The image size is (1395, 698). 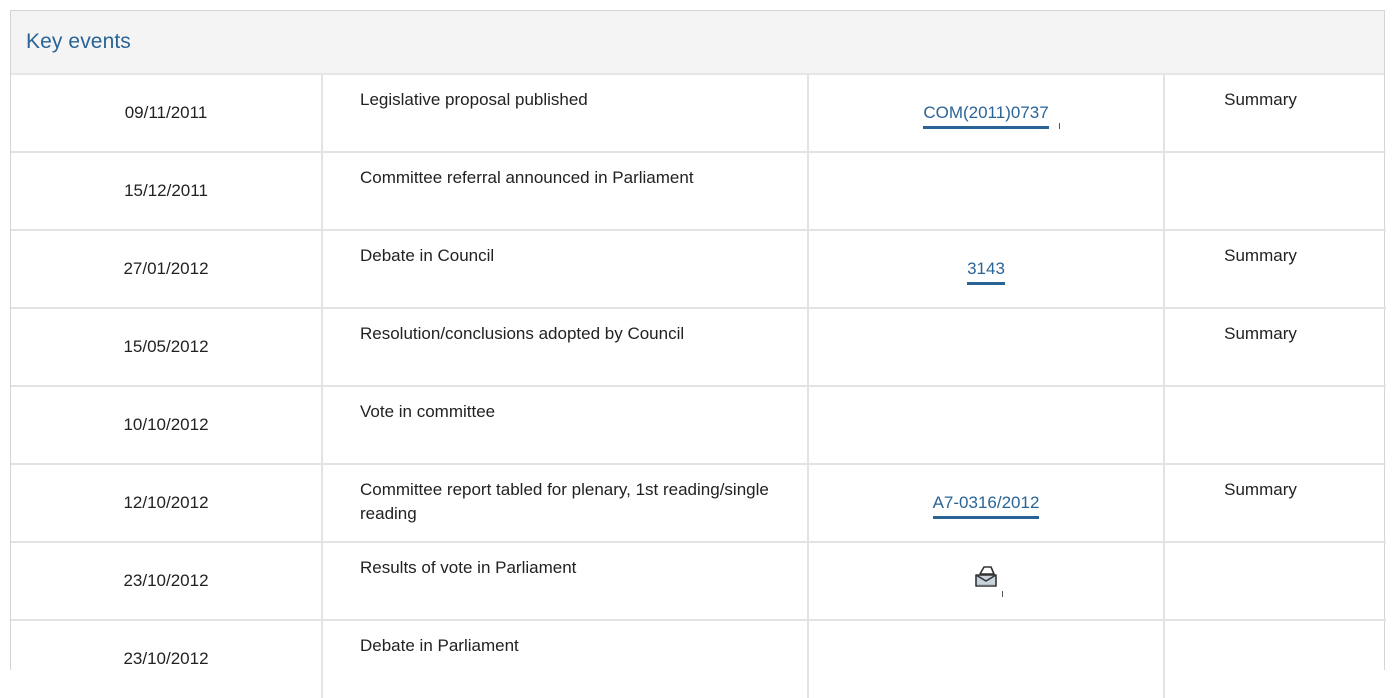 What do you see at coordinates (167, 113) in the screenshot?
I see `event-date: 09/11/2011` at bounding box center [167, 113].